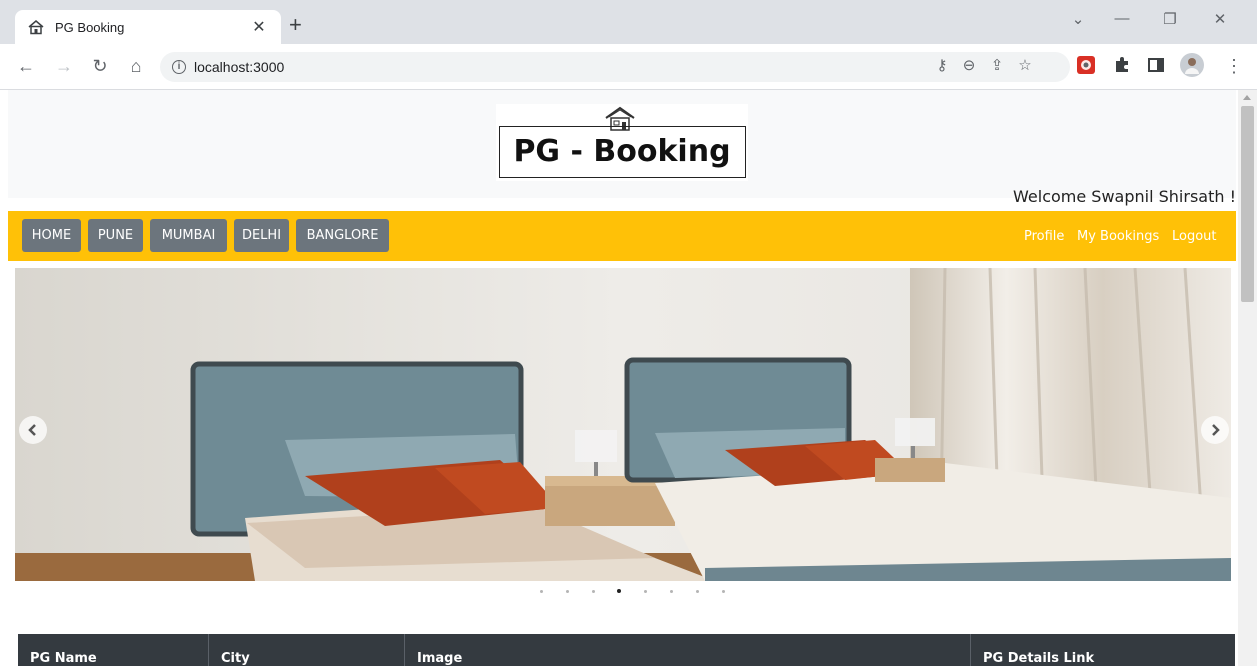 Image resolution: width=1257 pixels, height=666 pixels. Describe the element at coordinates (622, 151) in the screenshot. I see `logo-text: PG - Booking` at that location.